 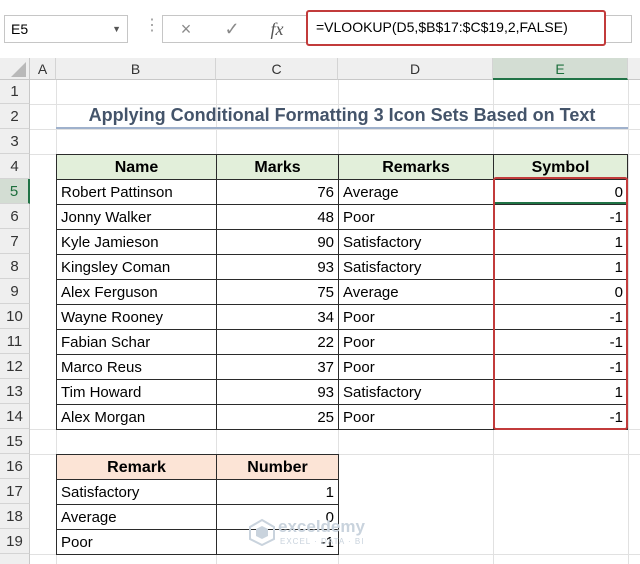 What do you see at coordinates (15, 291) in the screenshot?
I see `row-header-9: 9` at bounding box center [15, 291].